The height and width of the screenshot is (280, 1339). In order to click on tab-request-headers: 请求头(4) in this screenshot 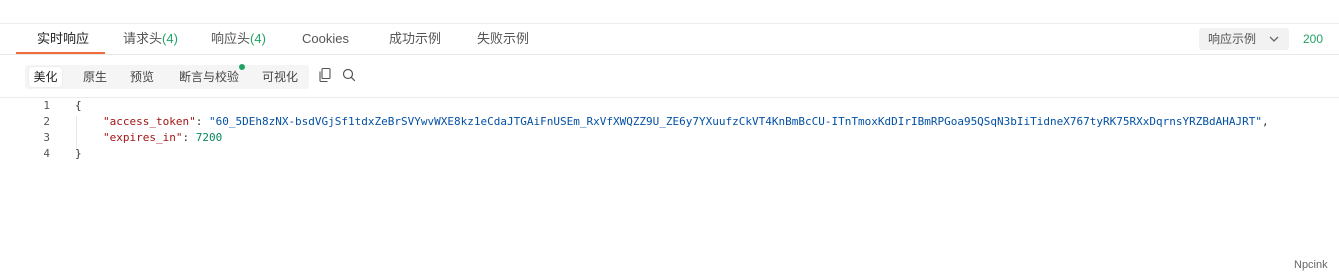, I will do `click(150, 39)`.